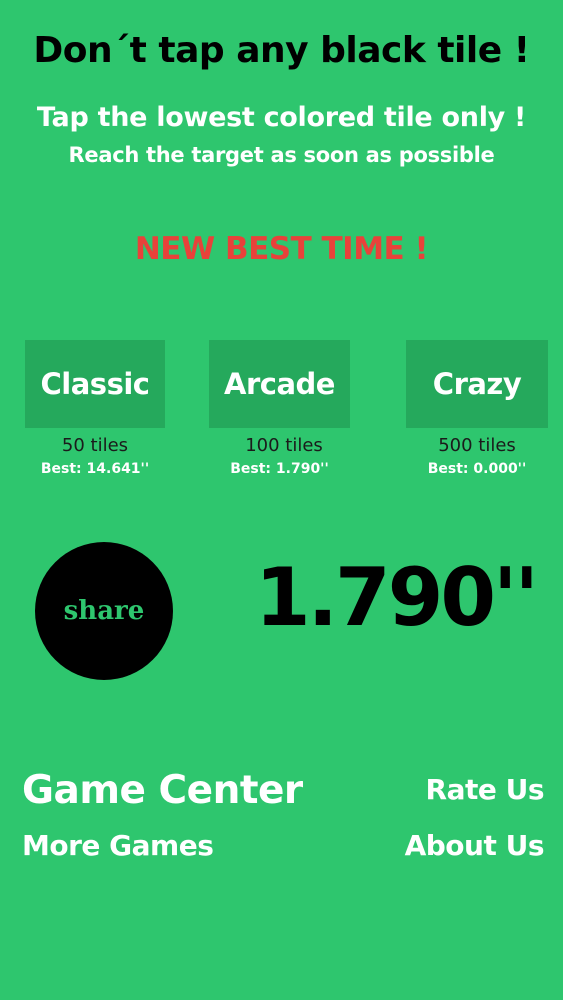 The image size is (563, 1000). Describe the element at coordinates (485, 789) in the screenshot. I see `rate-us-link: Rate Us` at that location.